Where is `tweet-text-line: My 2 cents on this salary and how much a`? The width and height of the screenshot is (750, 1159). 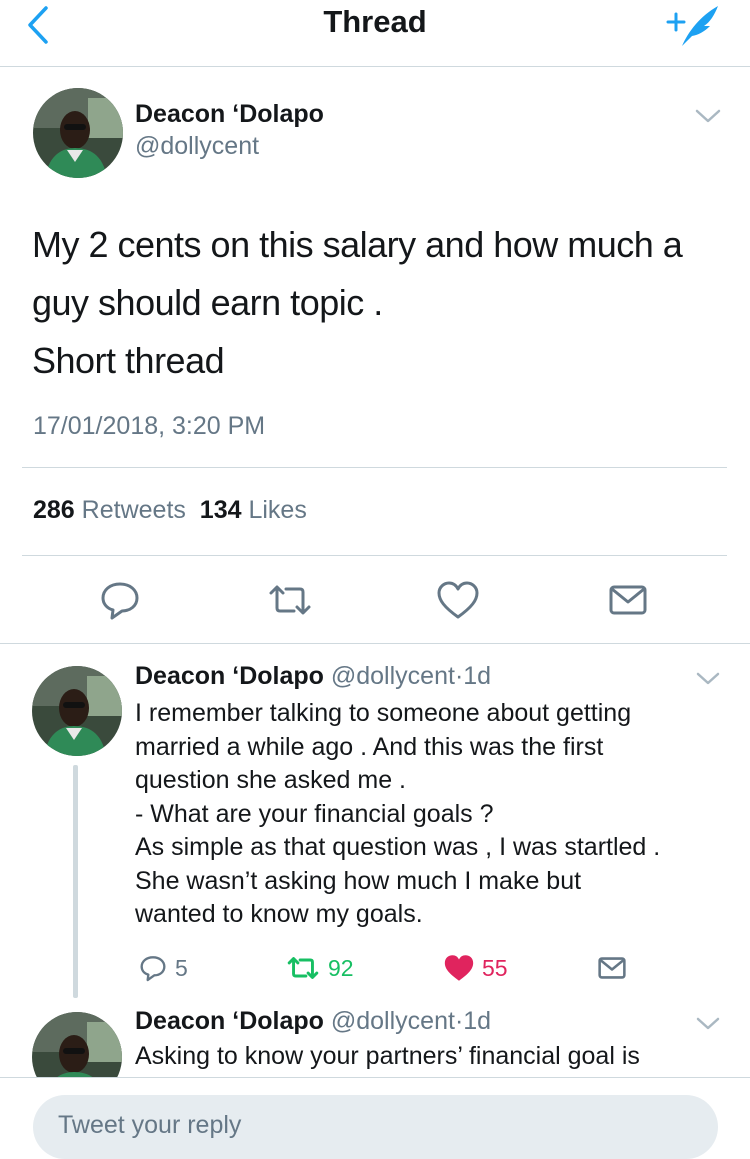 tweet-text-line: My 2 cents on this salary and how much a is located at coordinates (357, 244).